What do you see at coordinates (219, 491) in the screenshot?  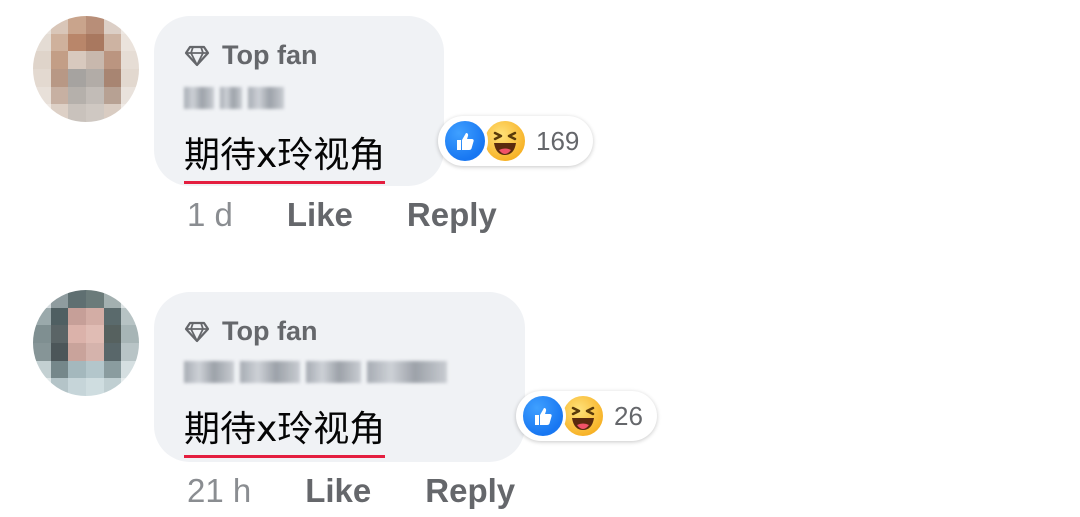 I see `timestamp: 21 h` at bounding box center [219, 491].